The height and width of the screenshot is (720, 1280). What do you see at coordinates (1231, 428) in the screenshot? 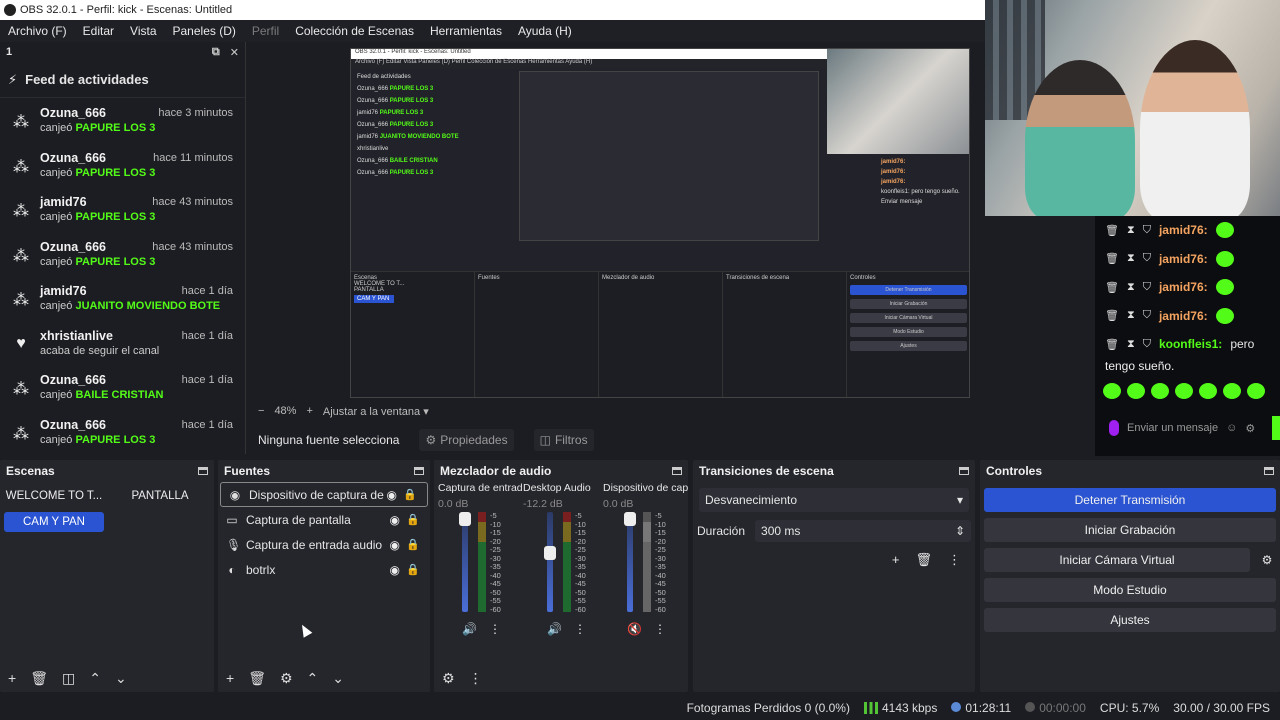
I see `emoji-icon: ☺` at bounding box center [1231, 428].